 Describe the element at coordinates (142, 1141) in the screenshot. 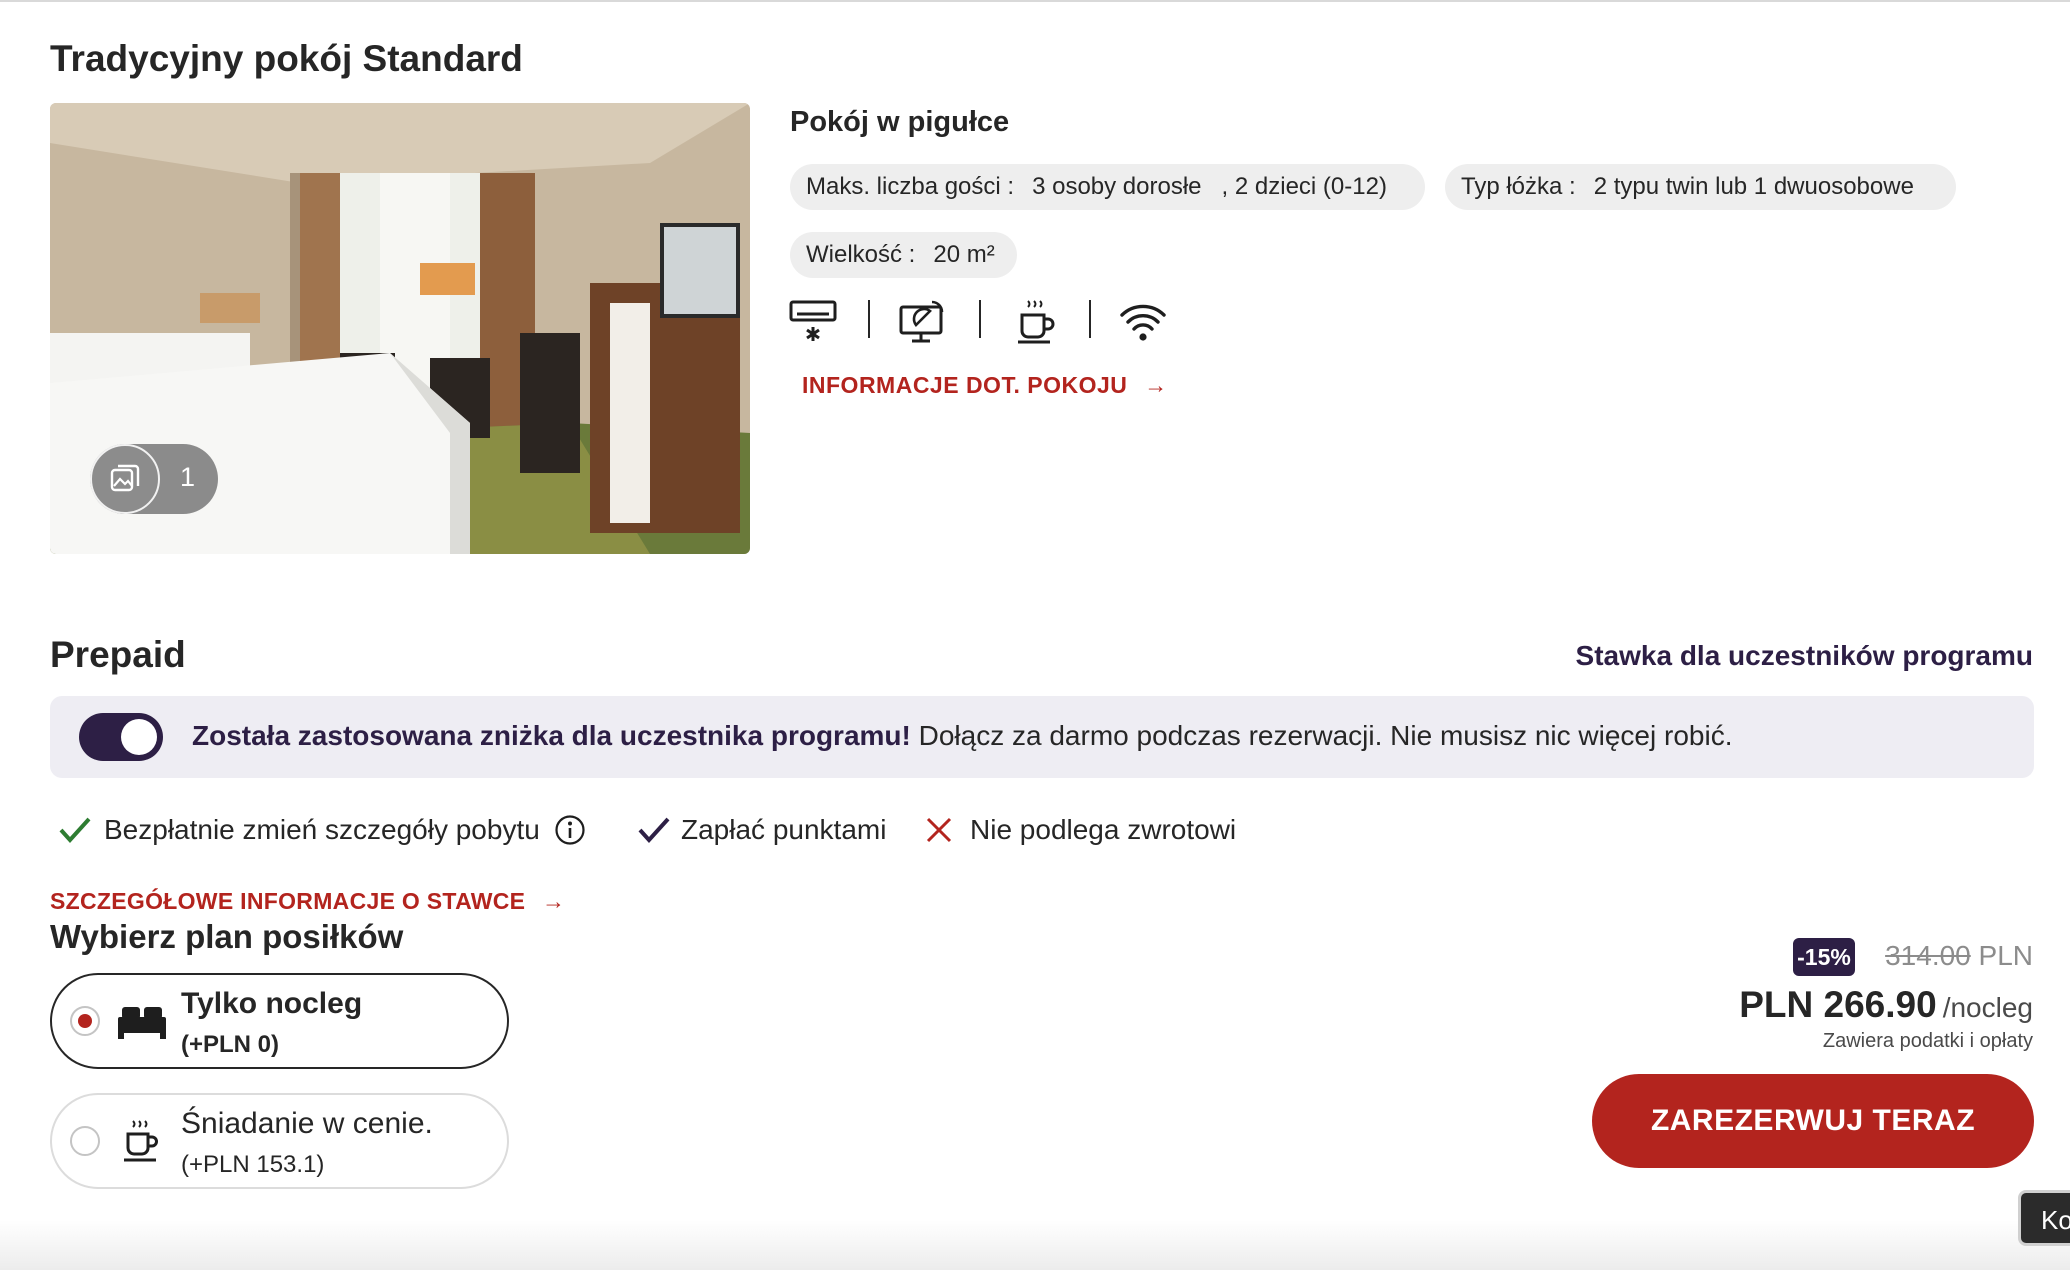

I see `coffee-cup-icon` at that location.